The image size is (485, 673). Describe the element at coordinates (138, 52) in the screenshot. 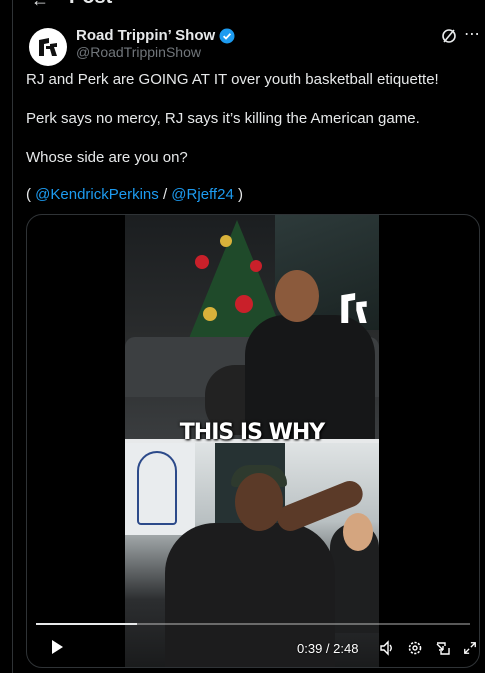

I see `author-handle: @RoadTrippinShow` at that location.